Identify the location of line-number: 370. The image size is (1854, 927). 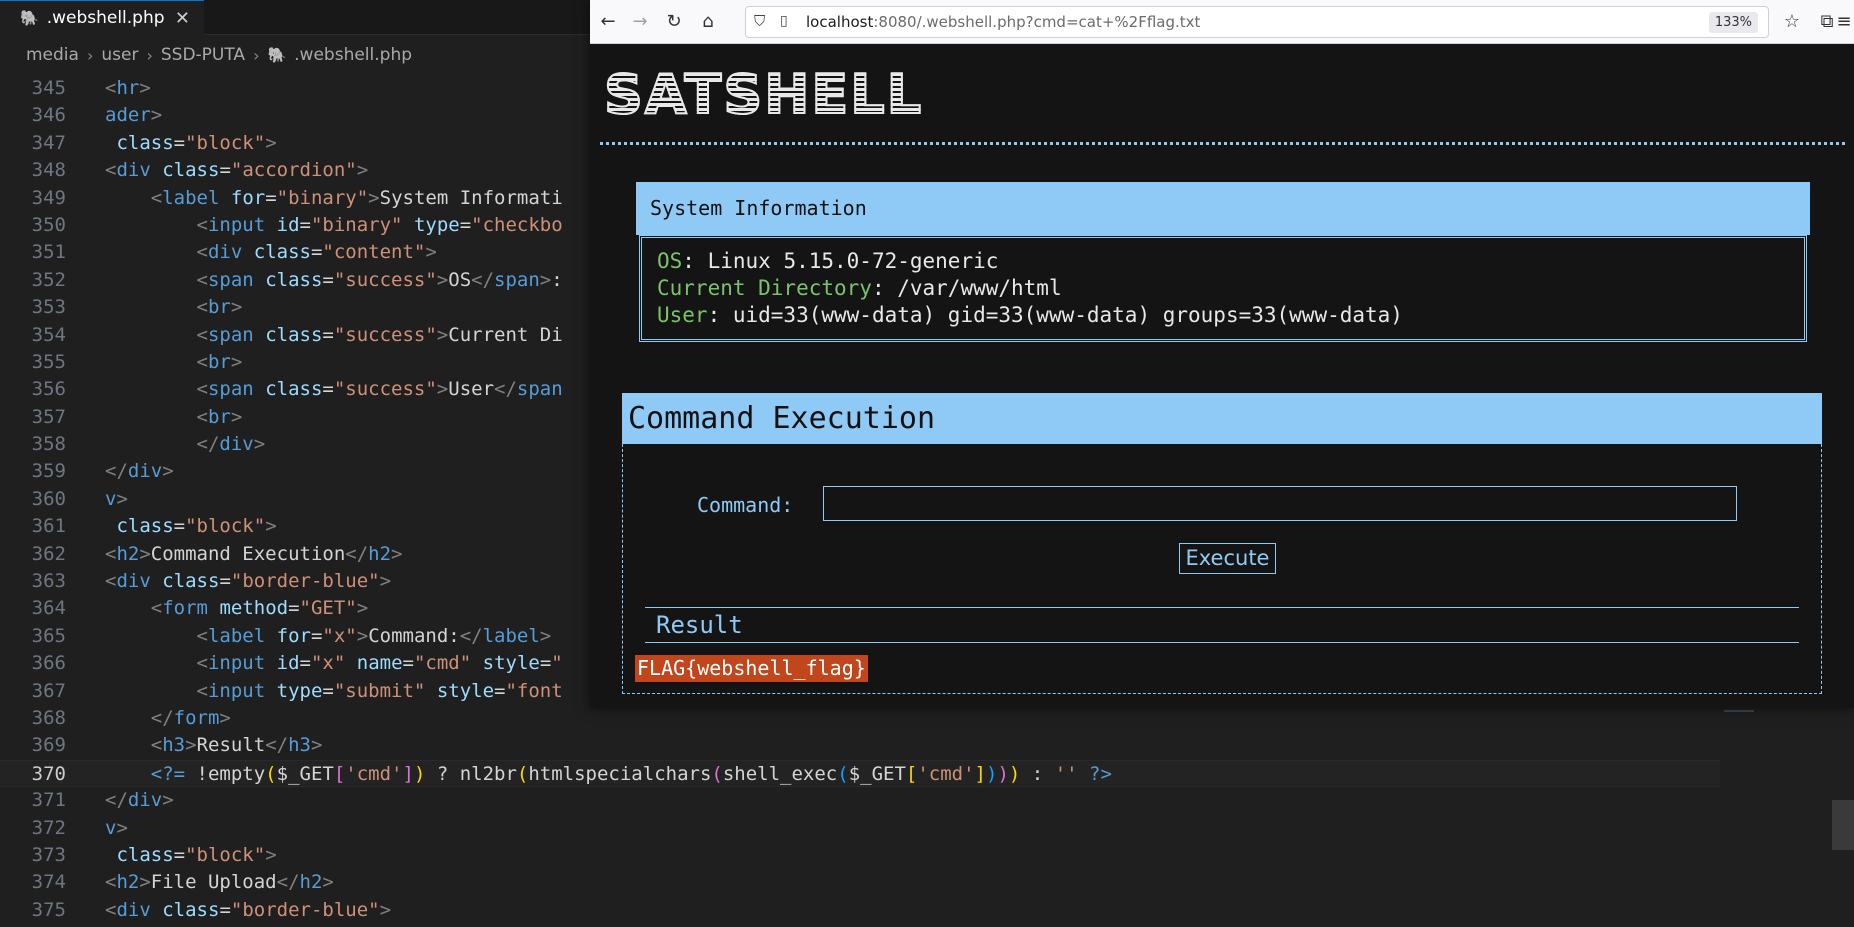
(48, 773).